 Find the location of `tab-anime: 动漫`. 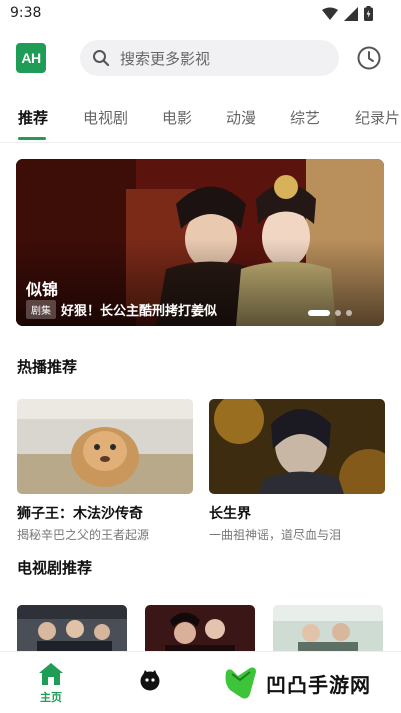

tab-anime: 动漫 is located at coordinates (241, 117).